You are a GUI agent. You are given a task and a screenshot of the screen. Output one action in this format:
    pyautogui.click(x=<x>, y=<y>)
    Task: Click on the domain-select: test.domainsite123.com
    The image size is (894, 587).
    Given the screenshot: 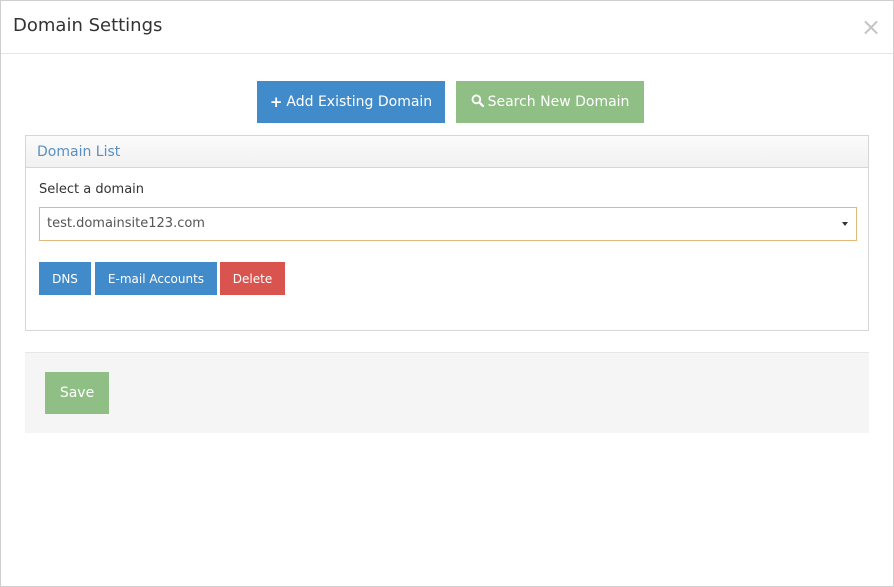 What is the action you would take?
    pyautogui.click(x=448, y=224)
    